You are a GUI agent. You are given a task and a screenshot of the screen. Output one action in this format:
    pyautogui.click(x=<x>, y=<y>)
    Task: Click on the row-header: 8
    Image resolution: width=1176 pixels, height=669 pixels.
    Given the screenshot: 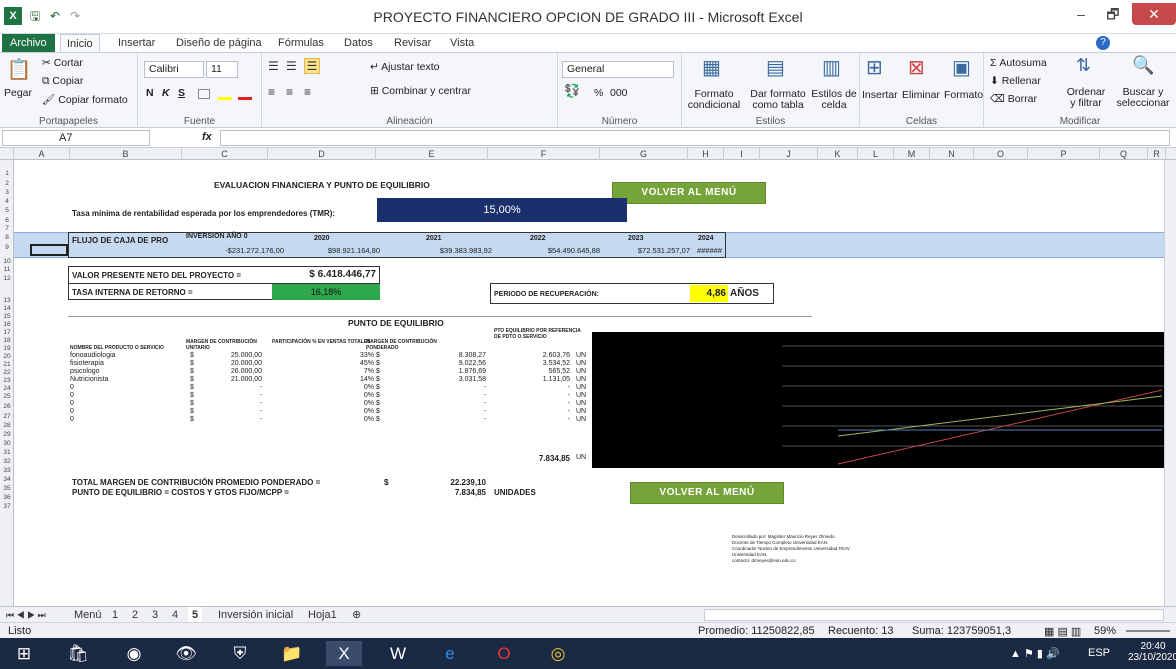 What is the action you would take?
    pyautogui.click(x=7, y=238)
    